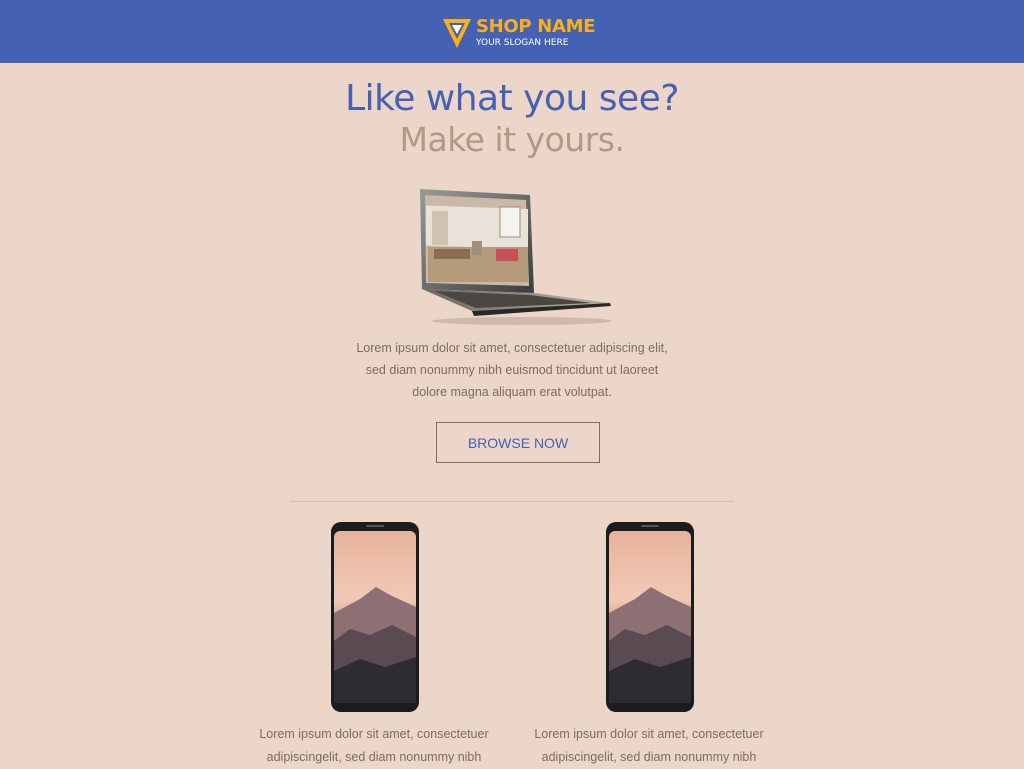 This screenshot has height=769, width=1024. What do you see at coordinates (512, 98) in the screenshot?
I see `hero-title: Like what you see?` at bounding box center [512, 98].